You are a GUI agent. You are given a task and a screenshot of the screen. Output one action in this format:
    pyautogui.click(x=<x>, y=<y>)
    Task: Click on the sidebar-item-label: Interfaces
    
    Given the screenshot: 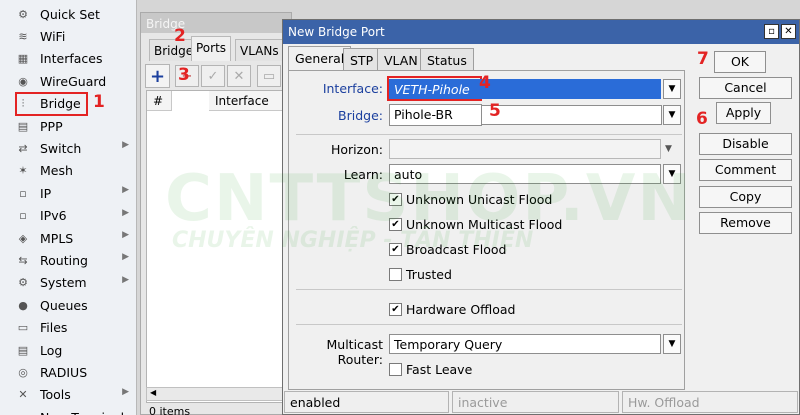 What is the action you would take?
    pyautogui.click(x=71, y=59)
    